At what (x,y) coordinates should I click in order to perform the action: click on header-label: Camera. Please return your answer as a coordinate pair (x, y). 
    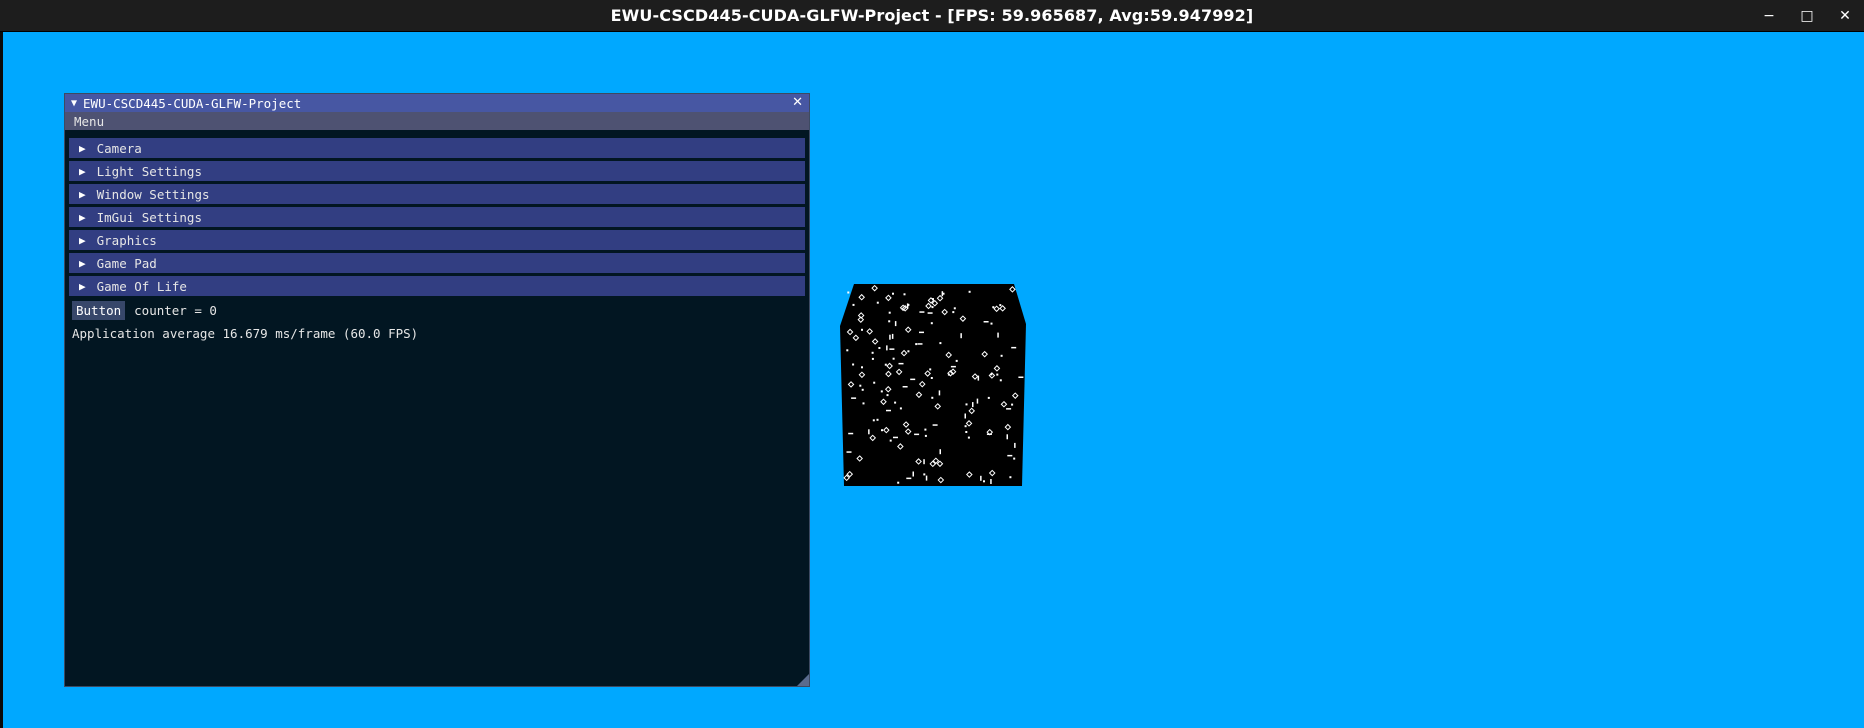
    Looking at the image, I should click on (119, 148).